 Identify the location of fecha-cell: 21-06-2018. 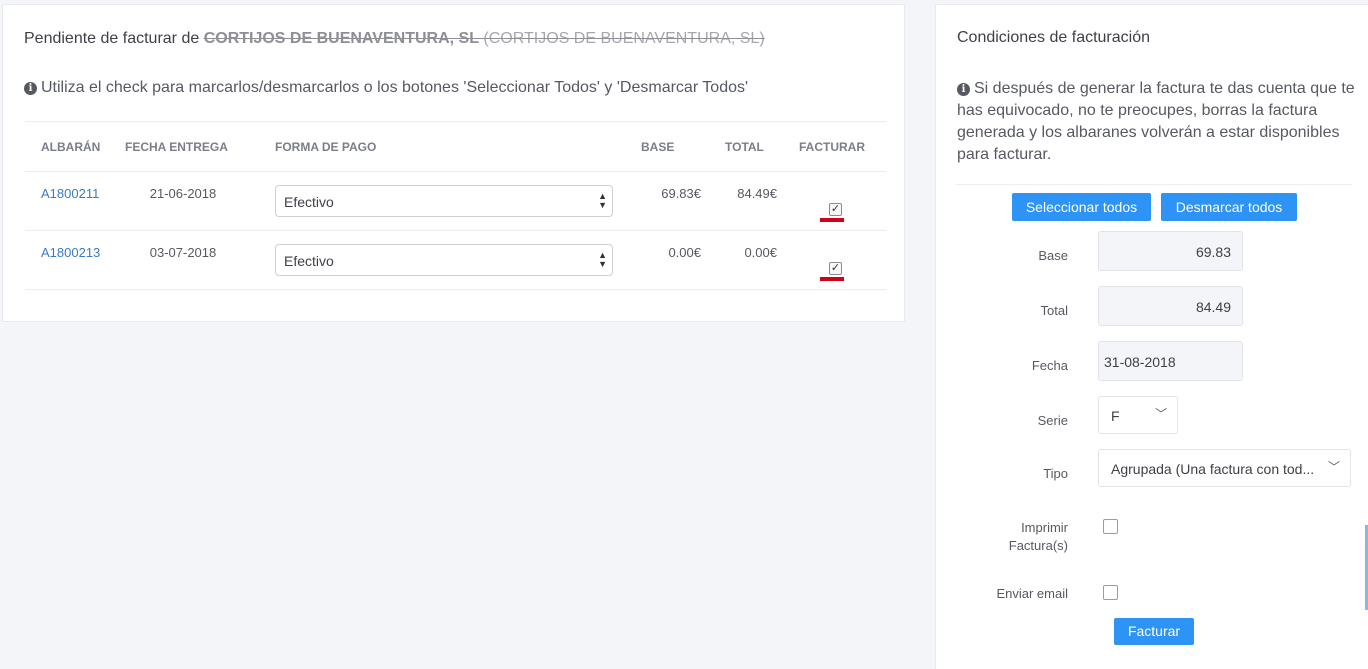
(193, 201).